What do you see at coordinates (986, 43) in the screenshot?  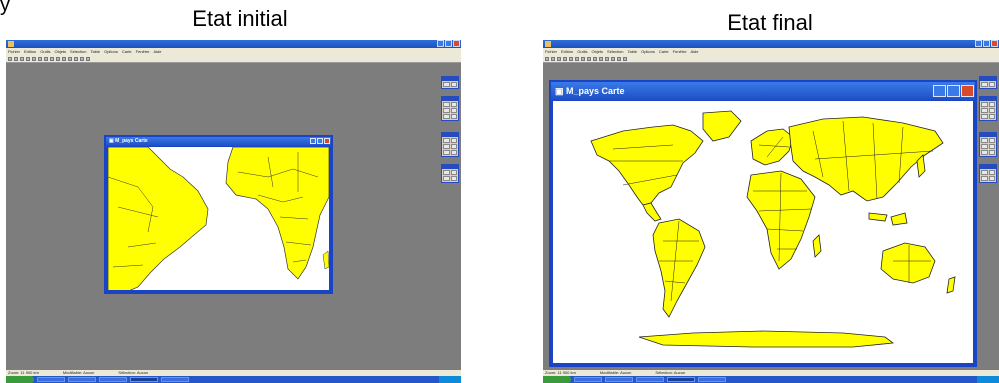 I see `maximize-button` at bounding box center [986, 43].